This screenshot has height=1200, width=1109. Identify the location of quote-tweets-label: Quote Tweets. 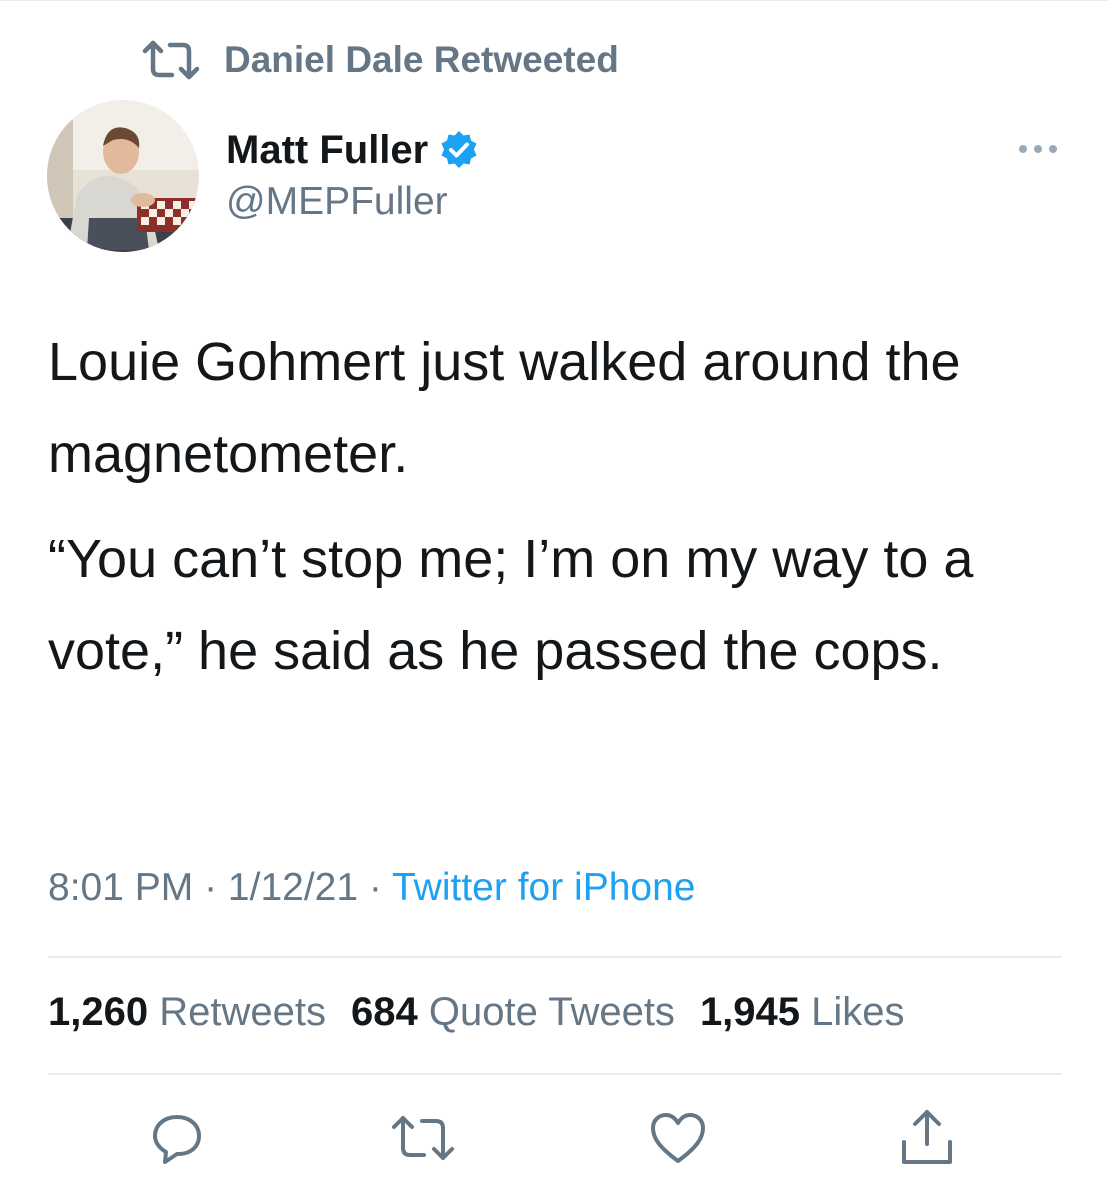
(551, 1012).